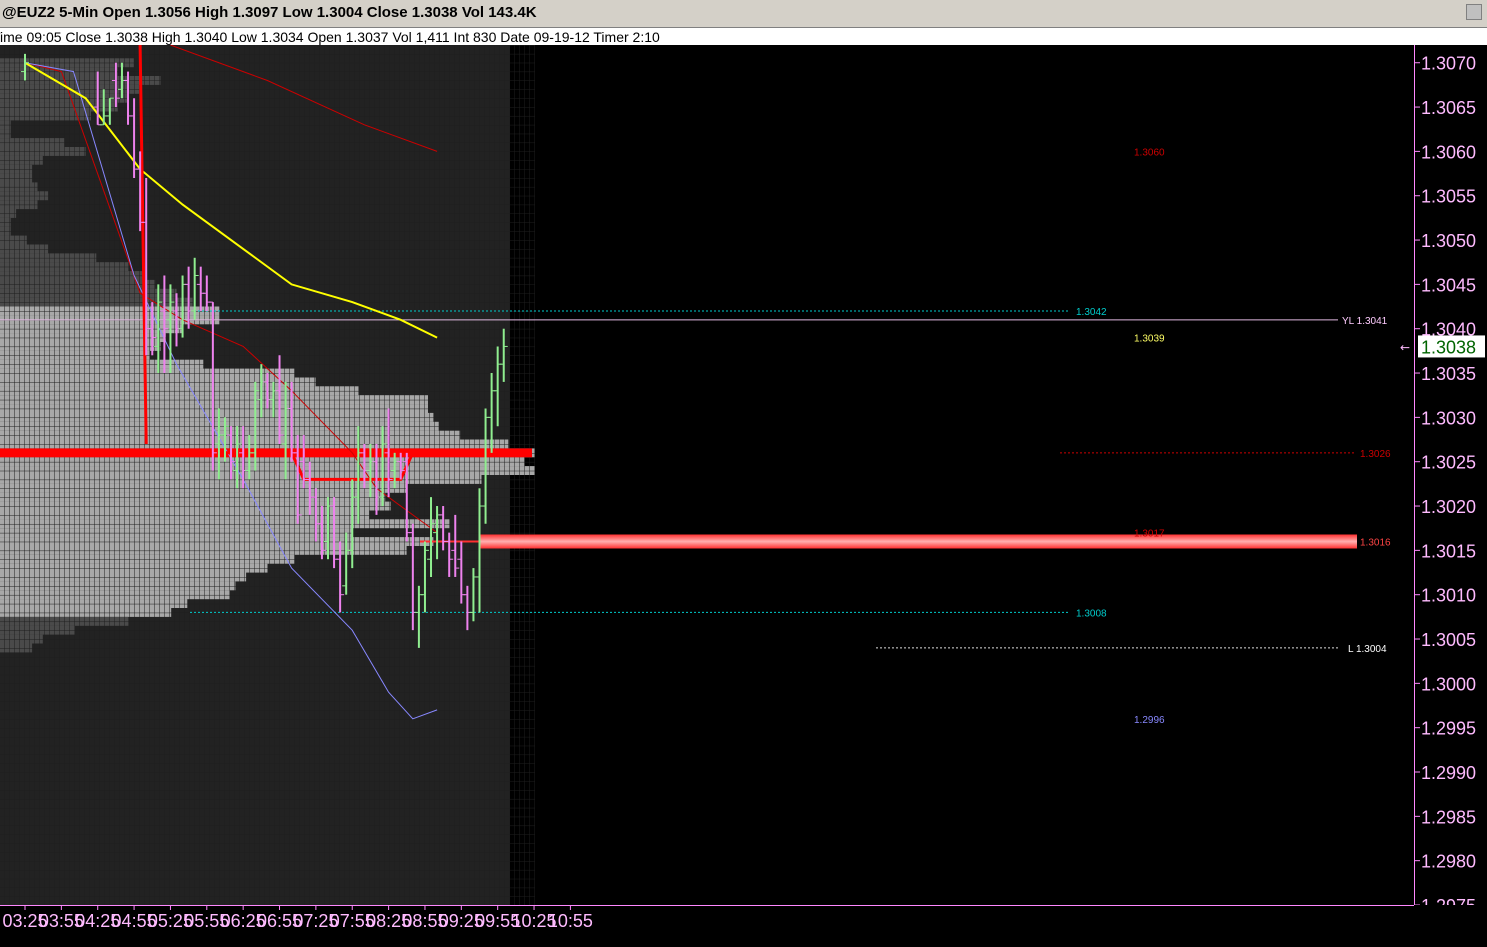 Image resolution: width=1487 pixels, height=947 pixels. I want to click on price-tick-label: 1.2985, so click(1448, 817).